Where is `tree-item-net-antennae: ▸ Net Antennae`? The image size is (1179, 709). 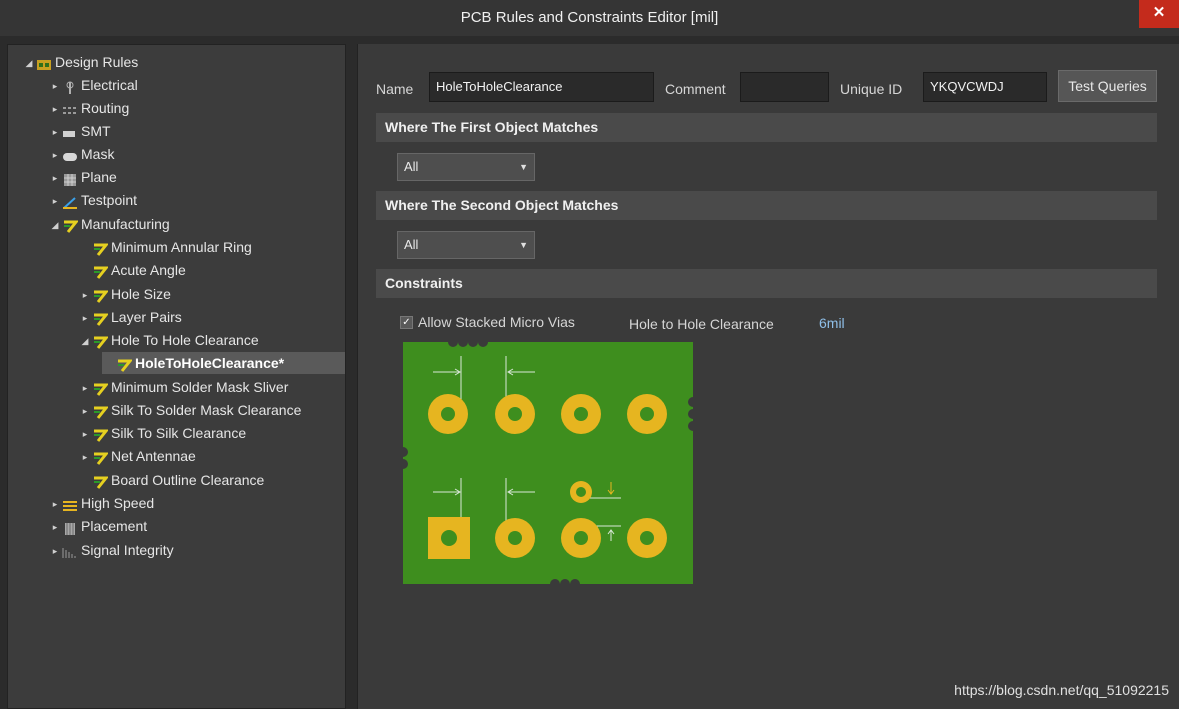 tree-item-net-antennae: ▸ Net Antennae is located at coordinates (137, 456).